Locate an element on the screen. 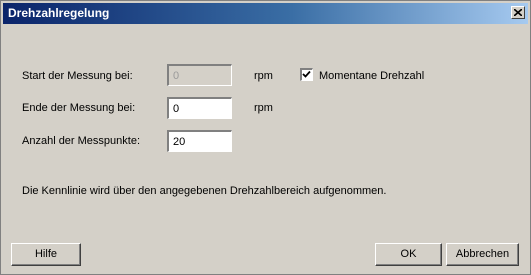  start-label: Start der Messung bei: is located at coordinates (77, 76).